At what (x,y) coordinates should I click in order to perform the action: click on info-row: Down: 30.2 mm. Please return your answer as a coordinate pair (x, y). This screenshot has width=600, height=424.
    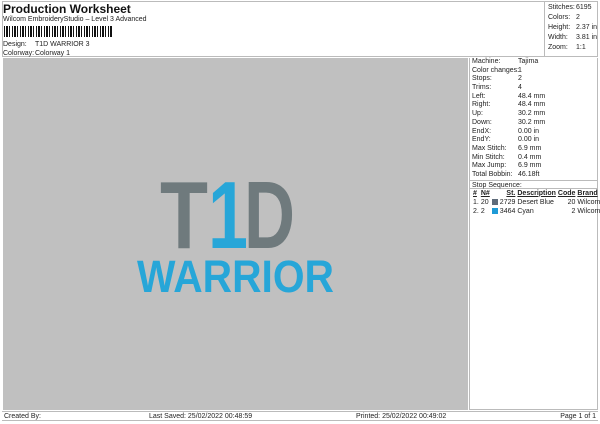
    Looking at the image, I should click on (533, 123).